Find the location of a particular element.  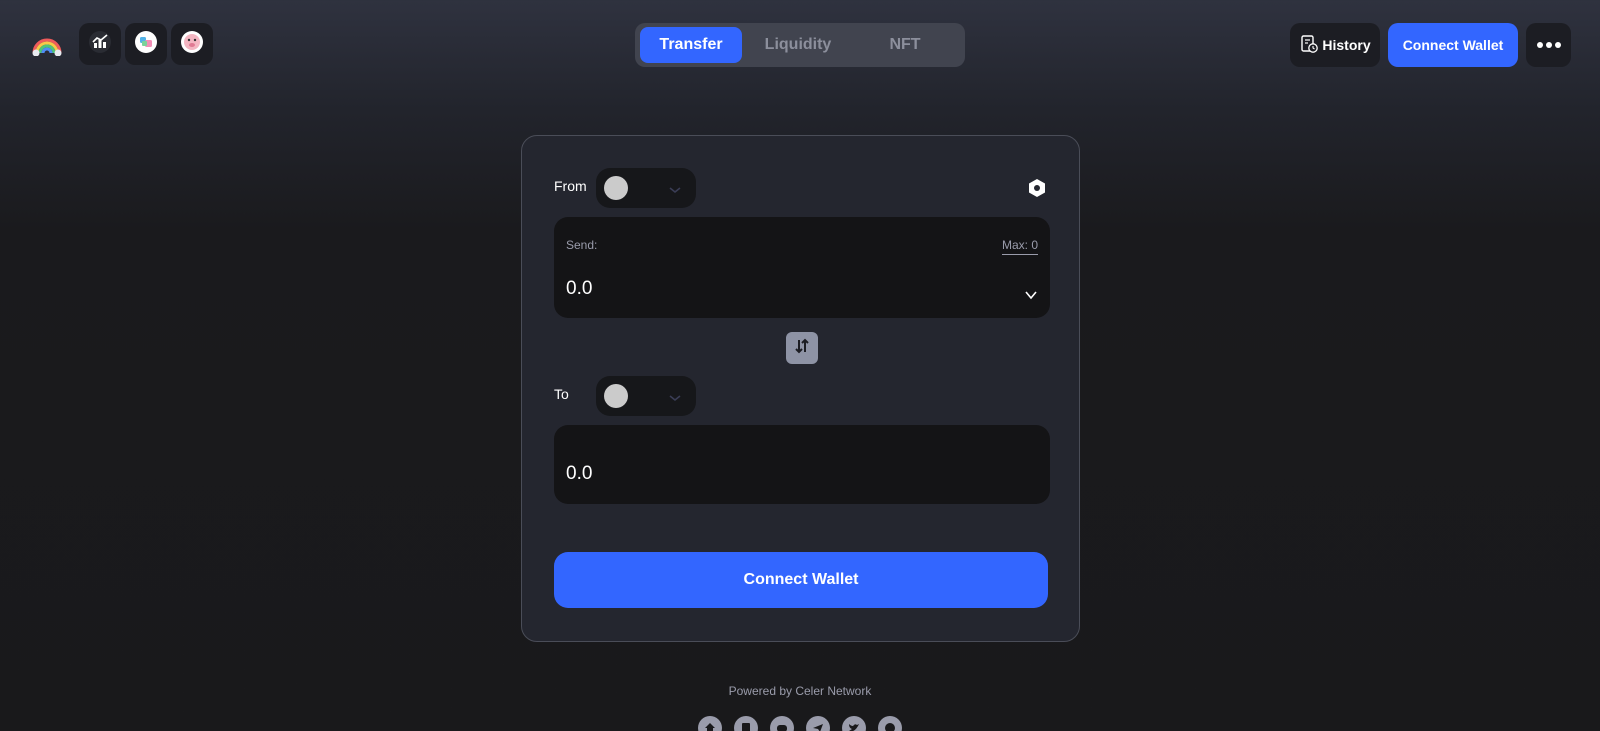

to-chain-select is located at coordinates (646, 396).